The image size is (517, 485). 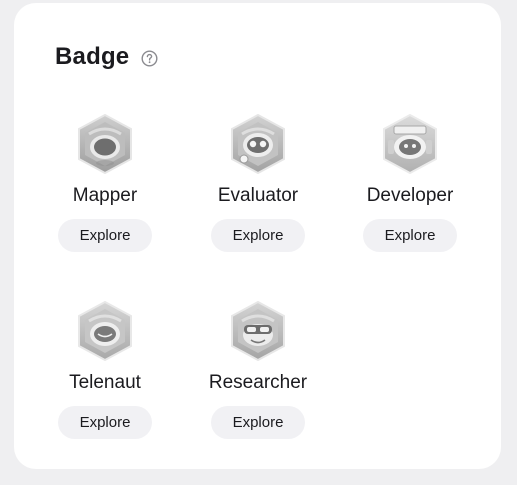 I want to click on explore-button-evaluator: Explore, so click(x=258, y=235).